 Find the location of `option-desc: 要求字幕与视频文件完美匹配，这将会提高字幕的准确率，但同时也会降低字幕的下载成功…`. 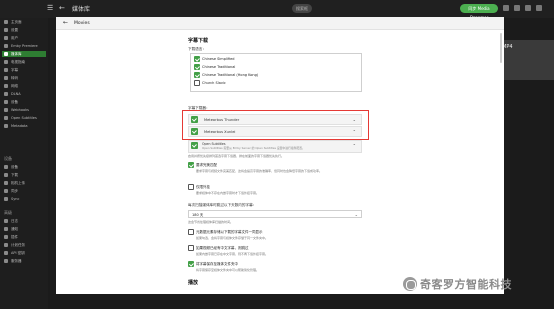

option-desc: 要求字幕与视频文件完美匹配，这将会提高字幕的准确率，但同时也会降低字幕的下载成功… is located at coordinates (259, 171).